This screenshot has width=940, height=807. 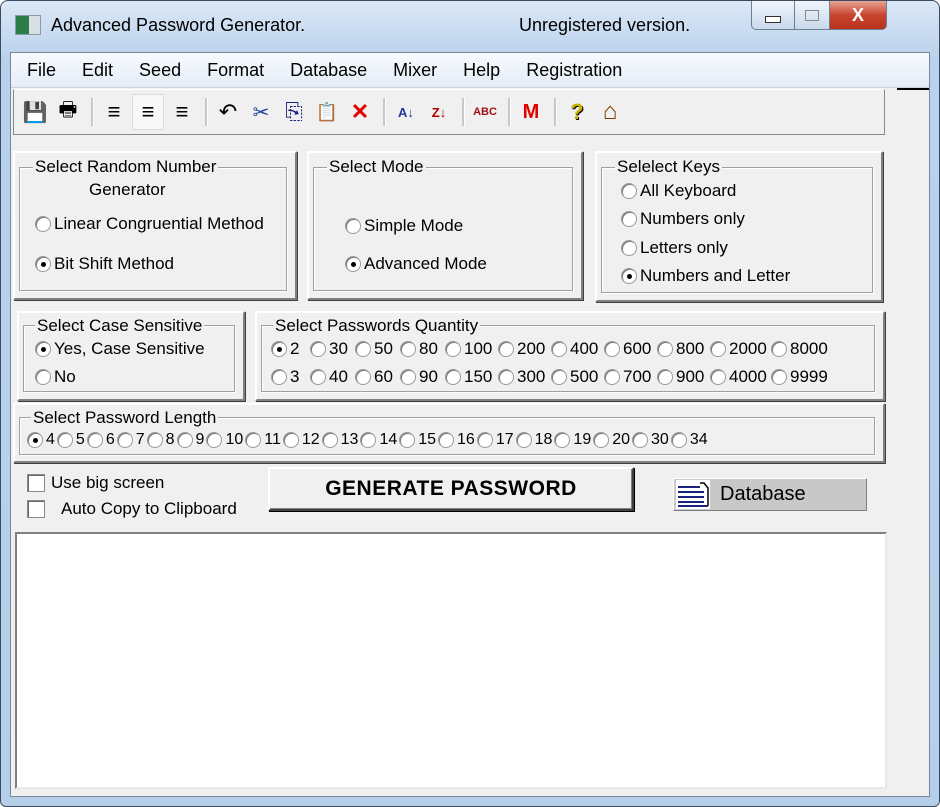 What do you see at coordinates (225, 440) in the screenshot?
I see `length-option-10: 10` at bounding box center [225, 440].